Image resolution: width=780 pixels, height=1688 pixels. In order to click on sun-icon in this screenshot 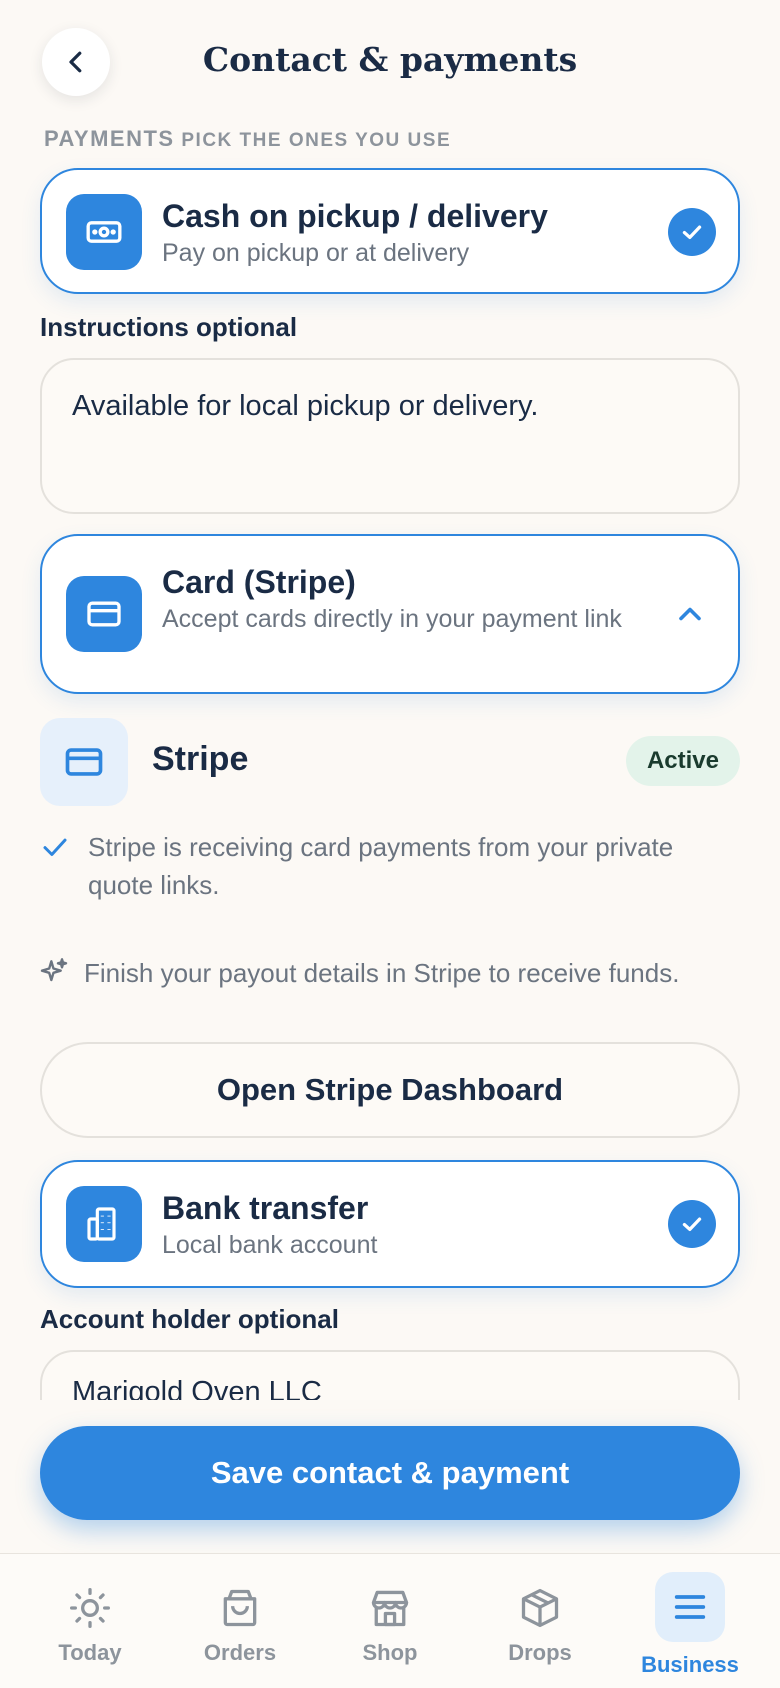, I will do `click(90, 1608)`.